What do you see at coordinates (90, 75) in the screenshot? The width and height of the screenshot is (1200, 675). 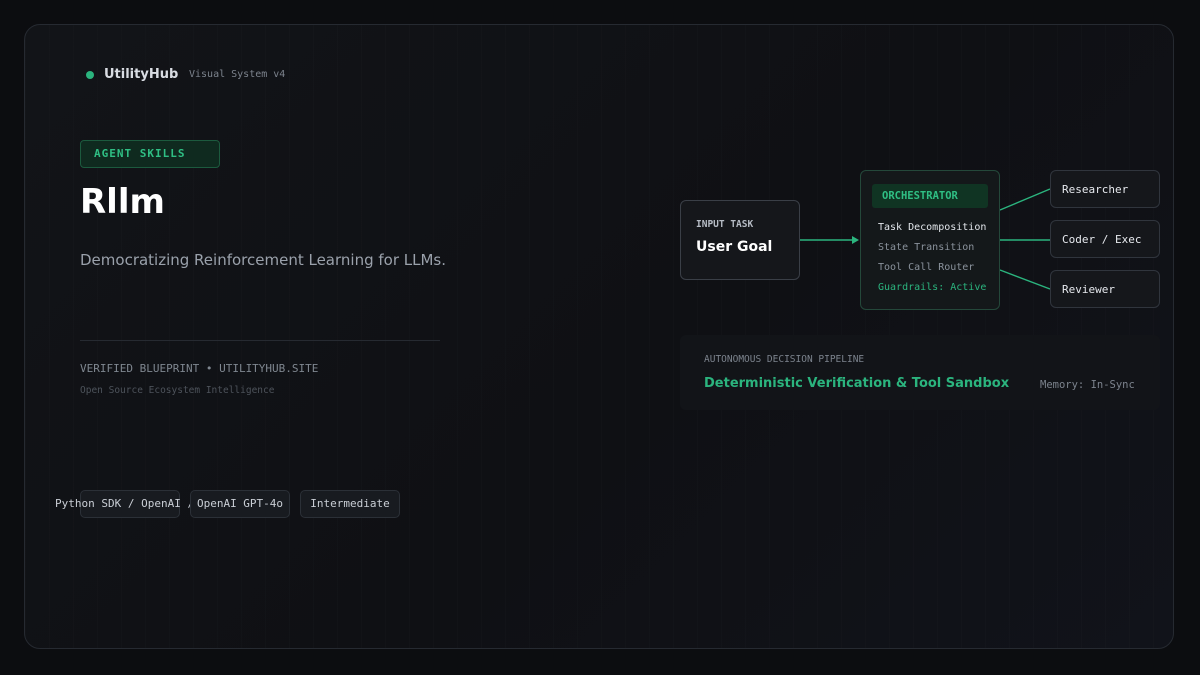 I see `brand-status-dot` at bounding box center [90, 75].